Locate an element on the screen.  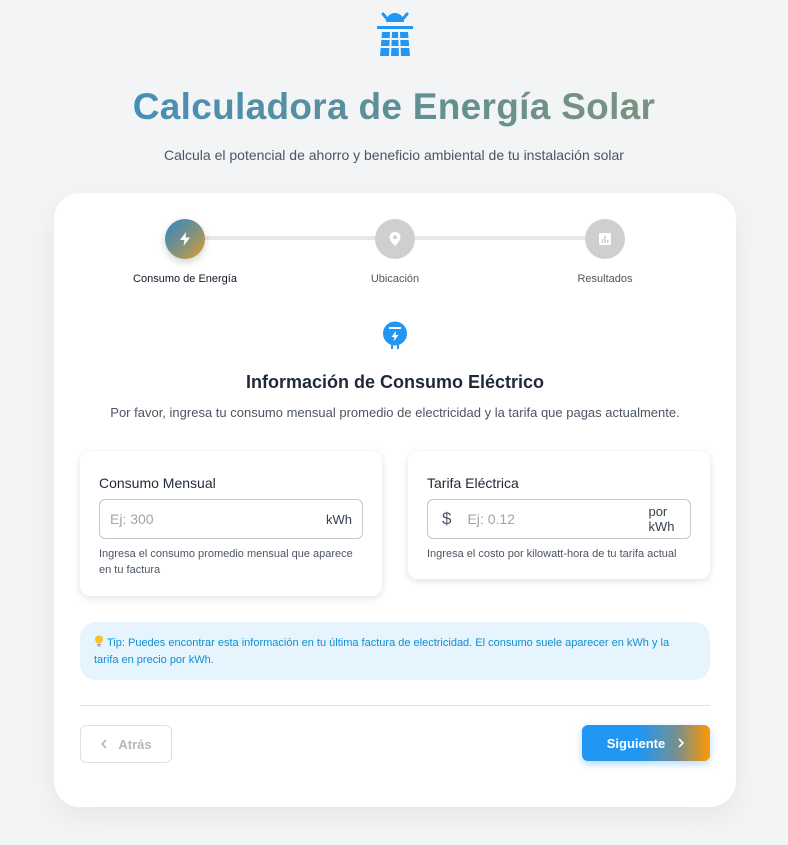
tarifa-input-box: $ por kWh is located at coordinates (559, 519).